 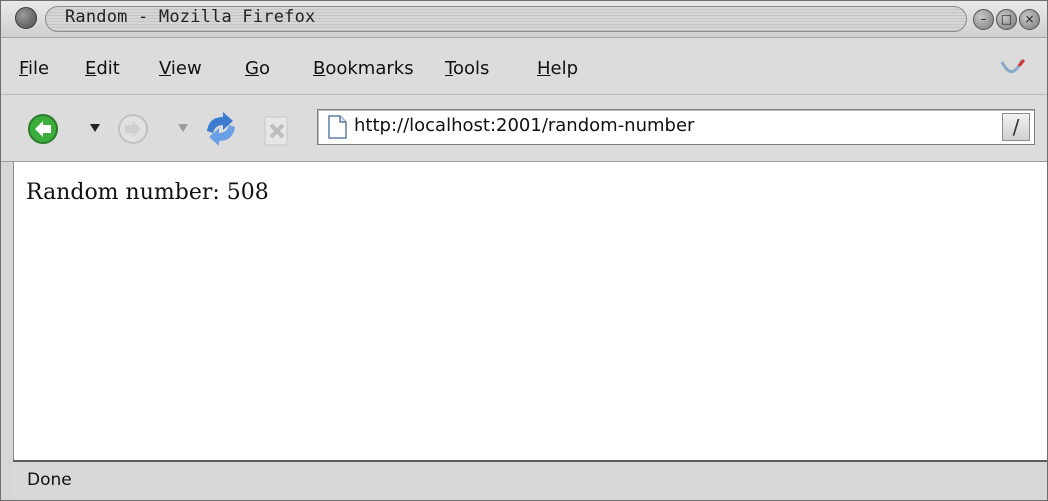 I want to click on status-bar: Done, so click(x=530, y=480).